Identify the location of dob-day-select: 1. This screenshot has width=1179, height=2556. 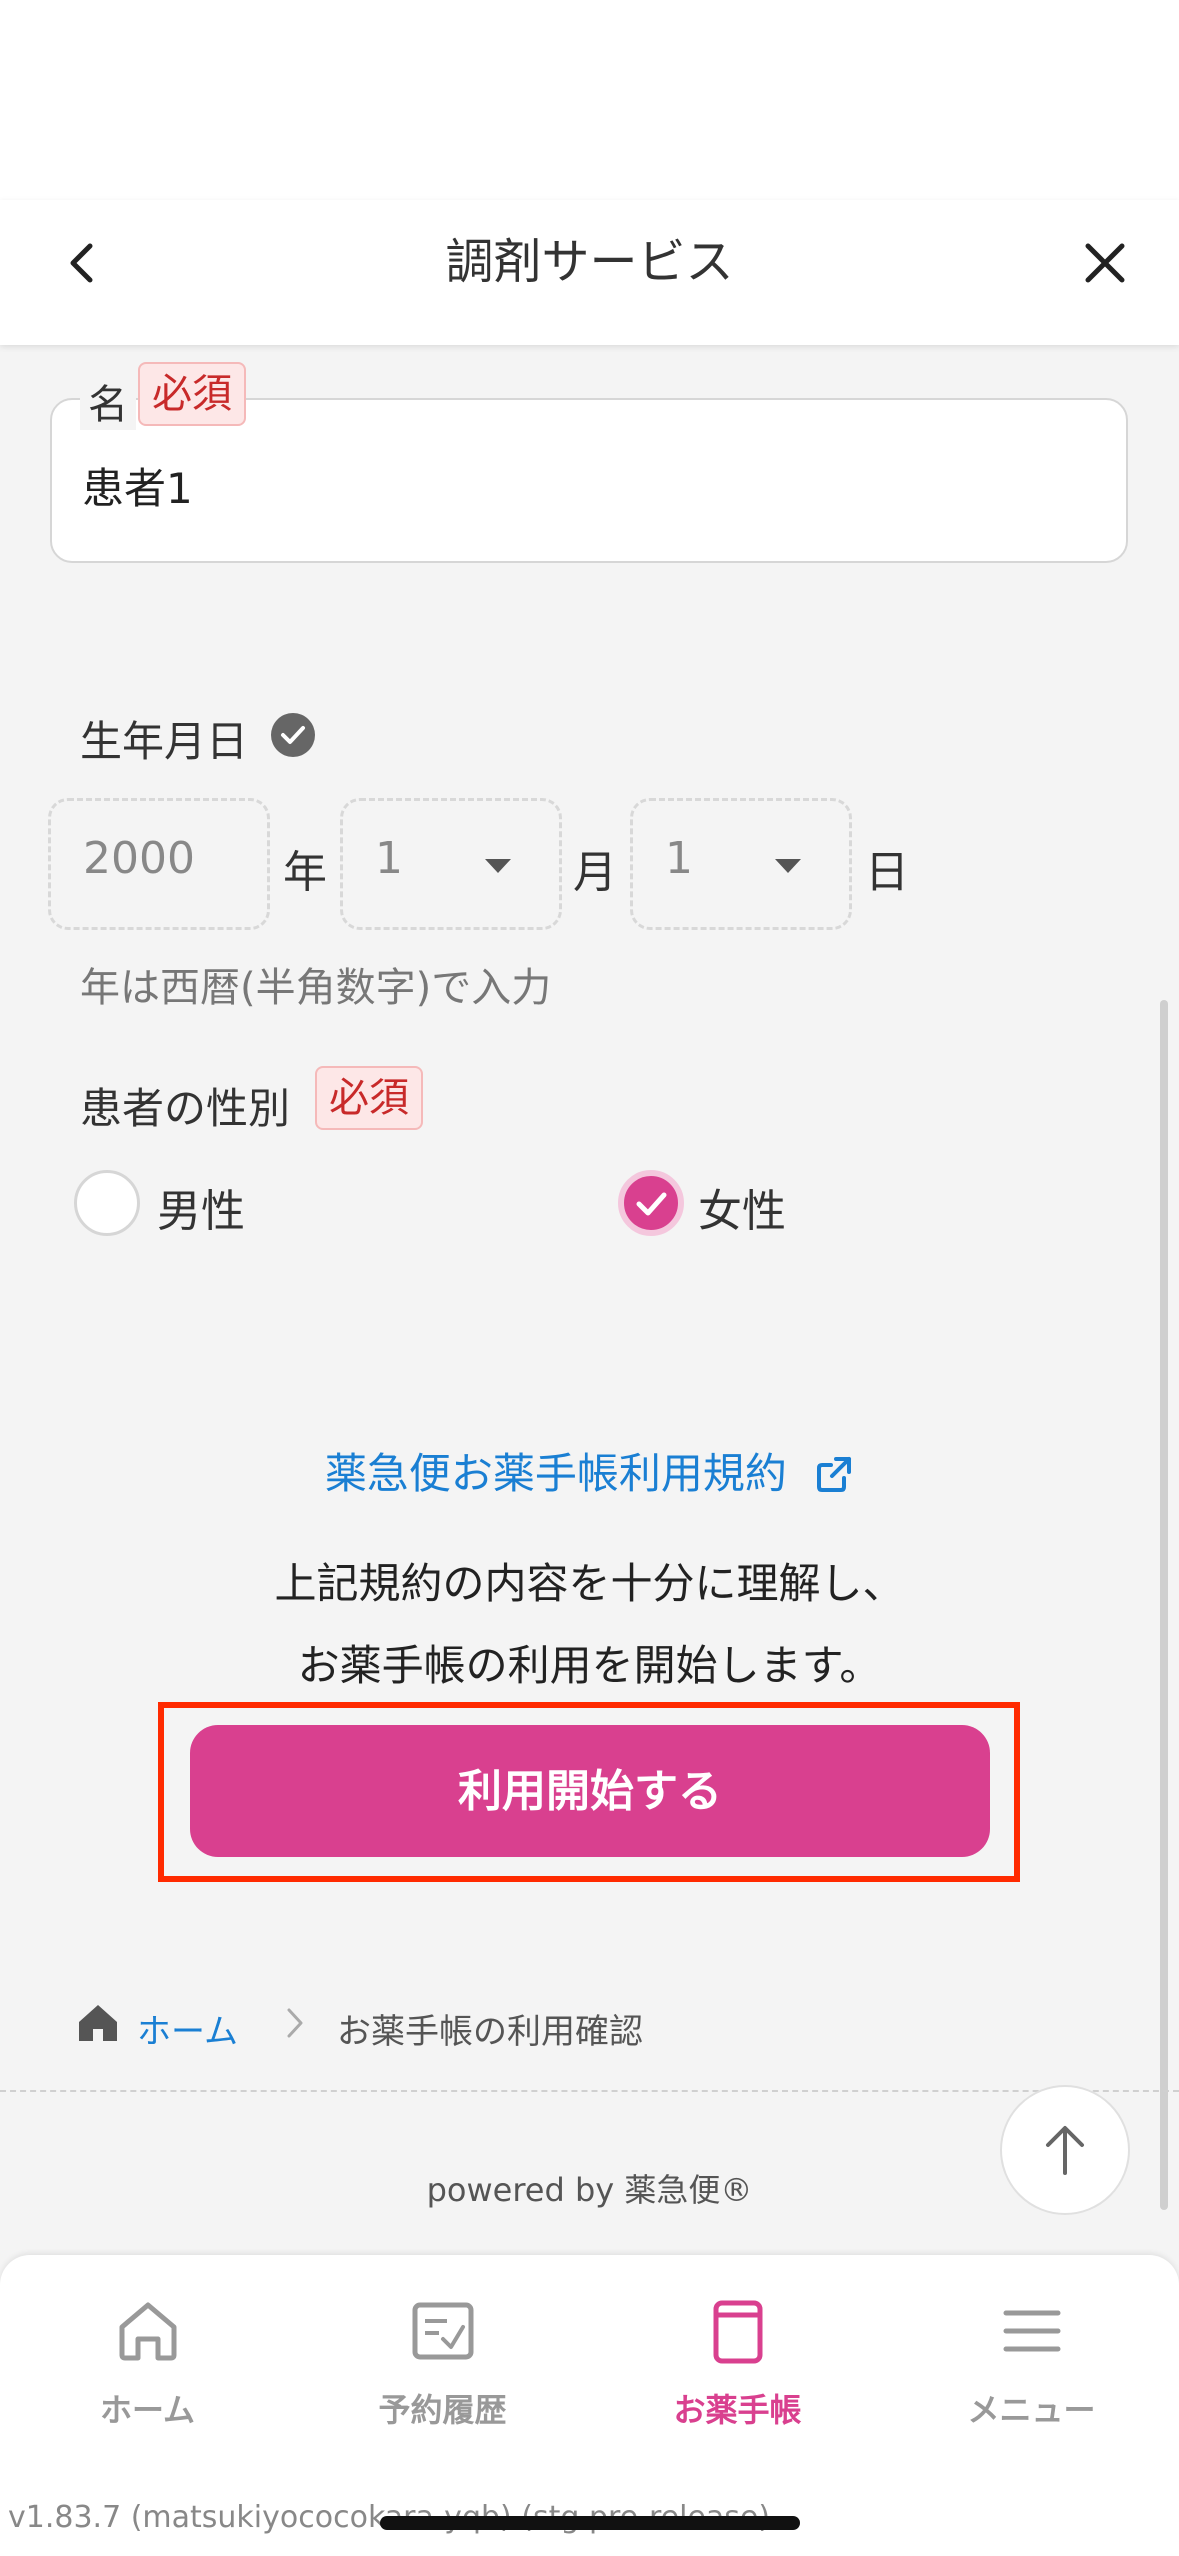
(741, 864).